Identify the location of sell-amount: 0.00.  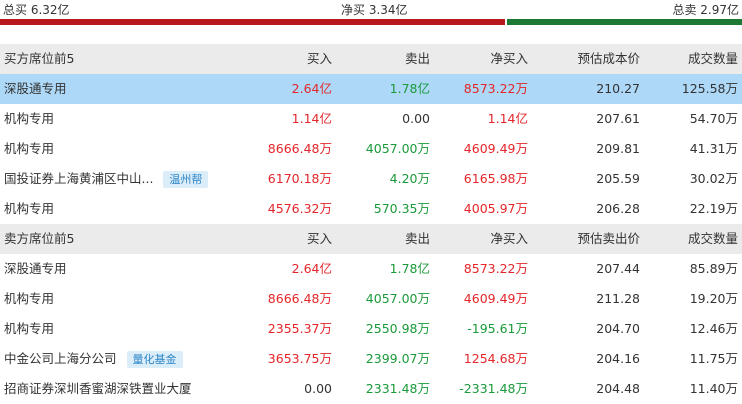
(416, 118).